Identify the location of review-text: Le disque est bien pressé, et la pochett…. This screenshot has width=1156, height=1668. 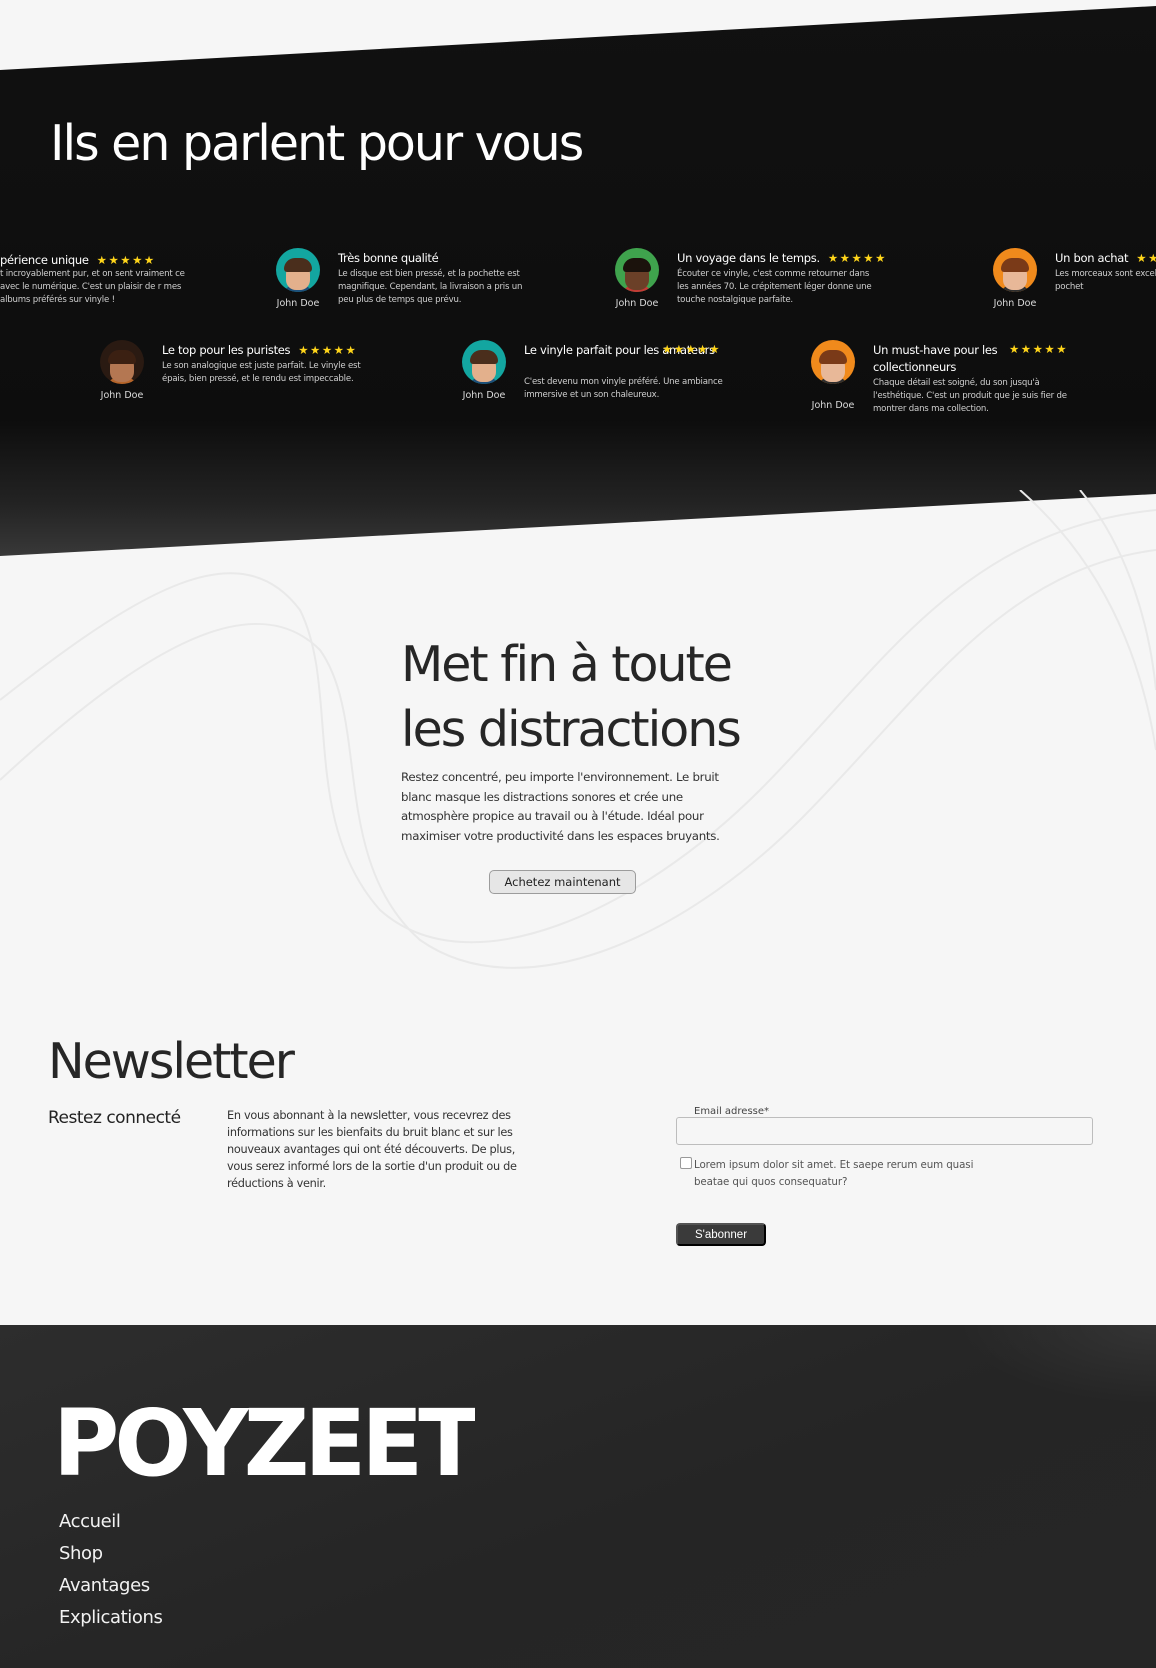
(430, 287).